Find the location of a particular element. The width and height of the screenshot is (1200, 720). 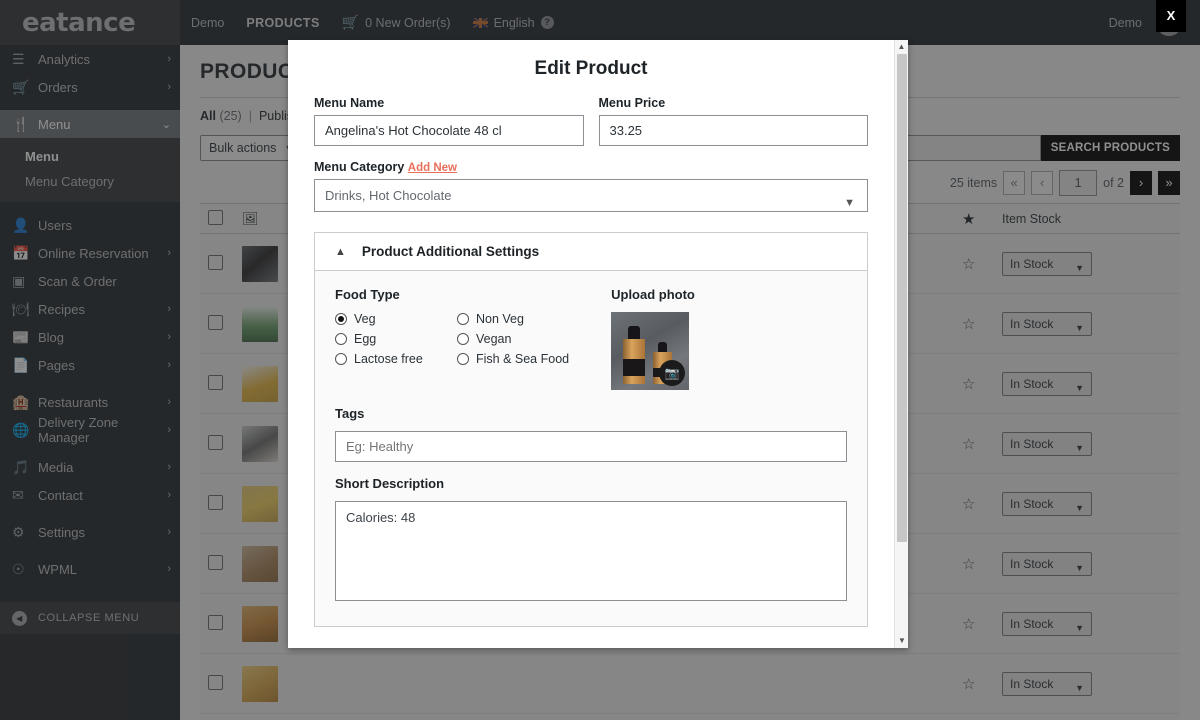

radio-label: Veg is located at coordinates (365, 319).